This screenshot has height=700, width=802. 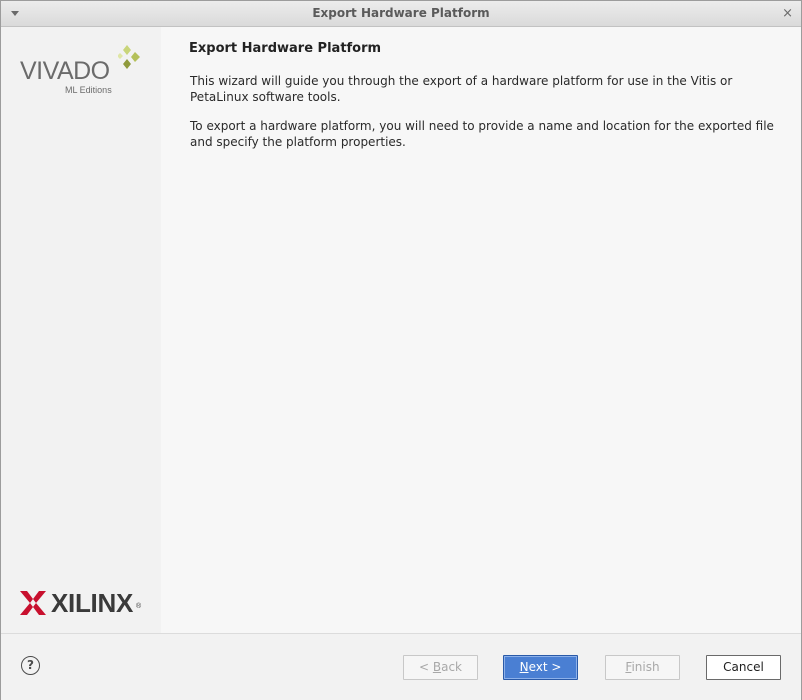 What do you see at coordinates (139, 606) in the screenshot?
I see `registered-mark: ®` at bounding box center [139, 606].